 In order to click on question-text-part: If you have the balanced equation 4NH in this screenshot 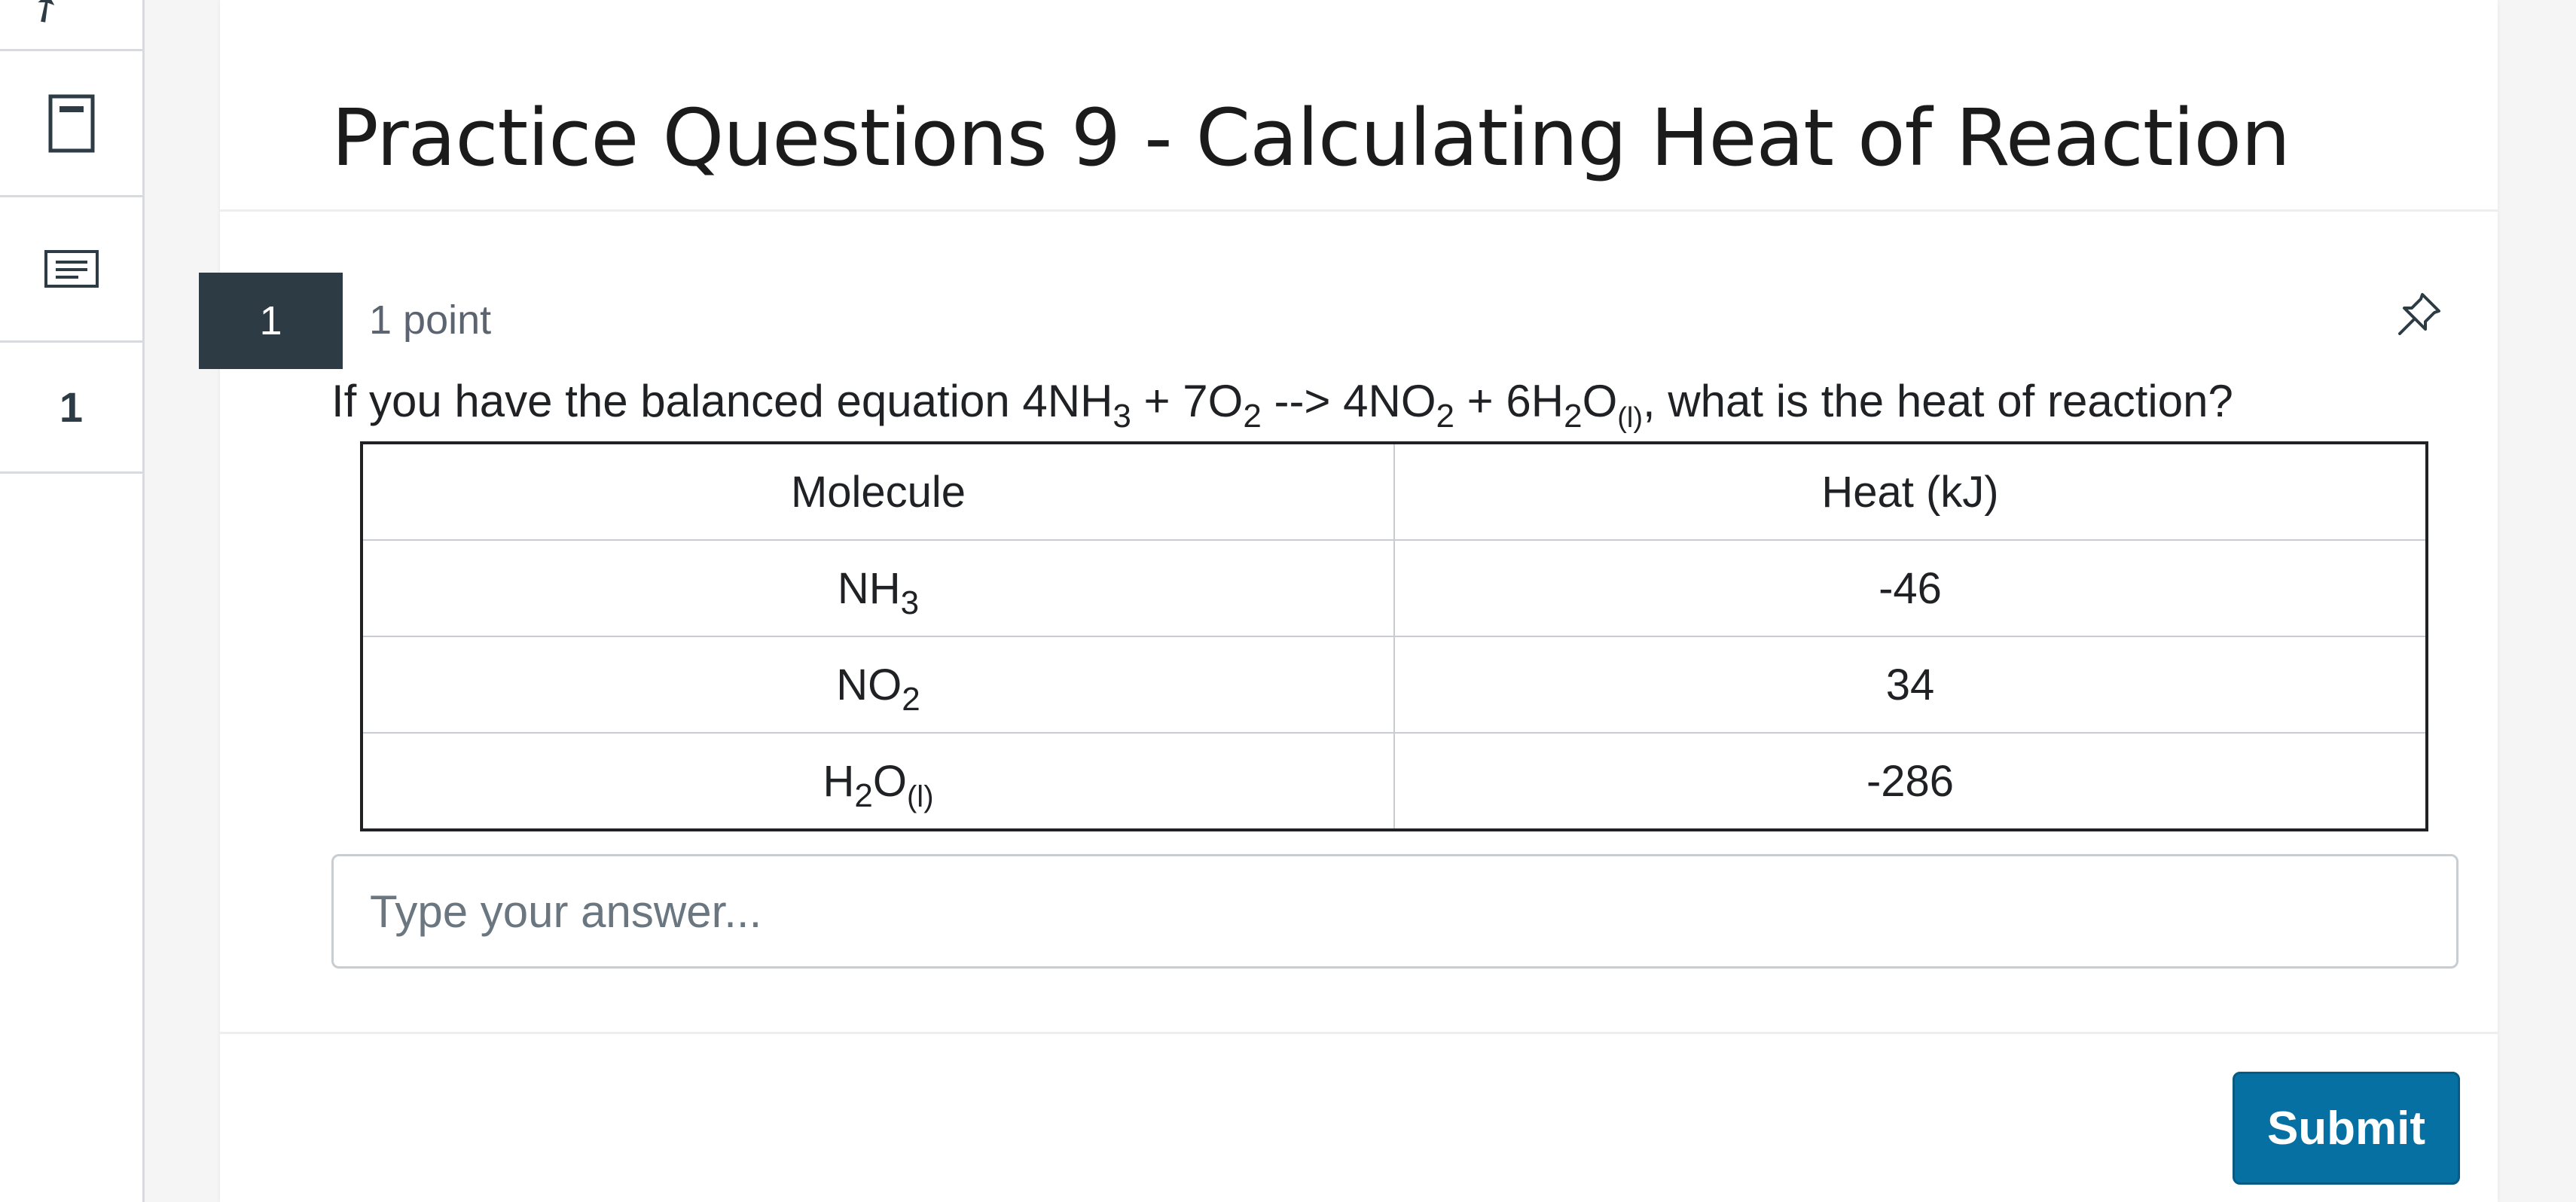, I will do `click(722, 401)`.